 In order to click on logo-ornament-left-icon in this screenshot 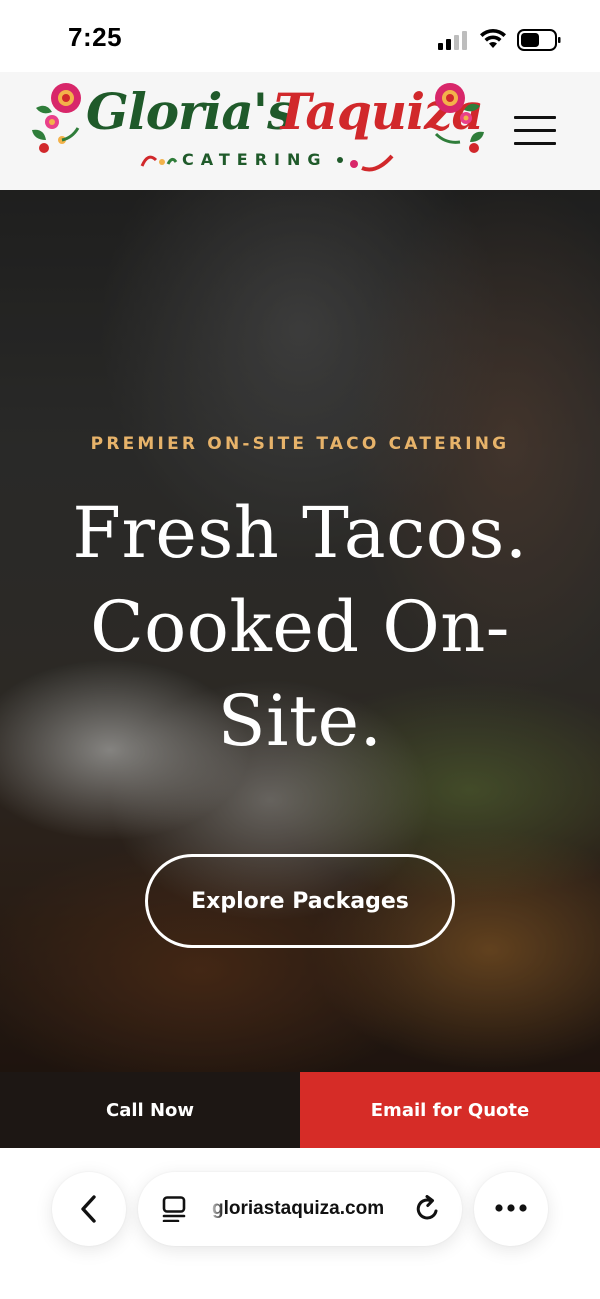, I will do `click(159, 161)`.